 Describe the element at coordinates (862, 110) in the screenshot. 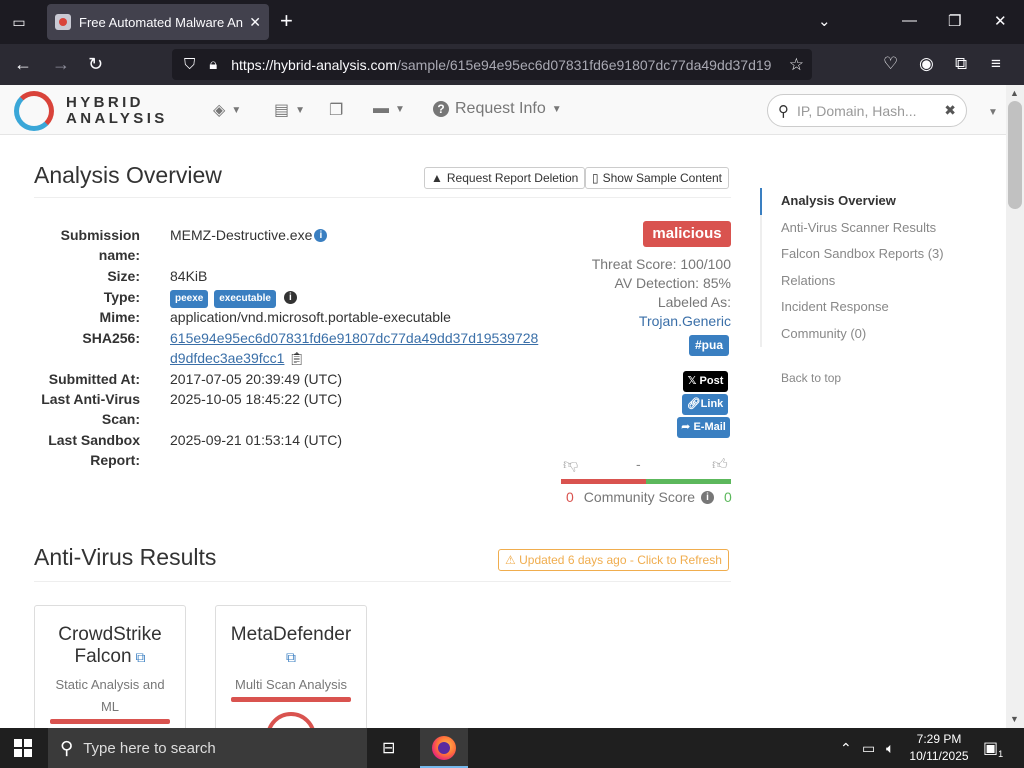

I see `search-input` at that location.